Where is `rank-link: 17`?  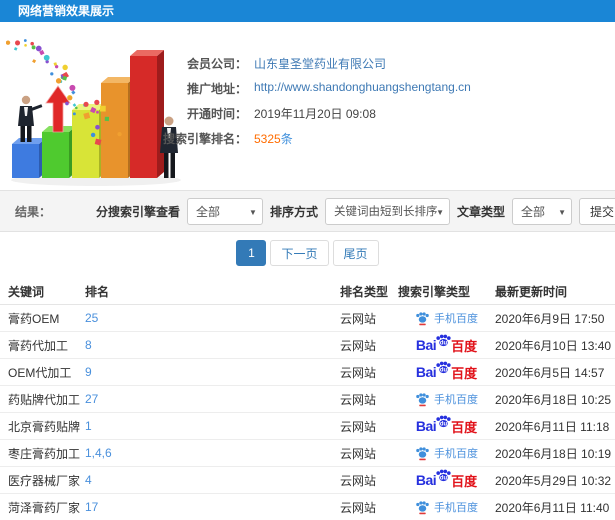 rank-link: 17 is located at coordinates (91, 507).